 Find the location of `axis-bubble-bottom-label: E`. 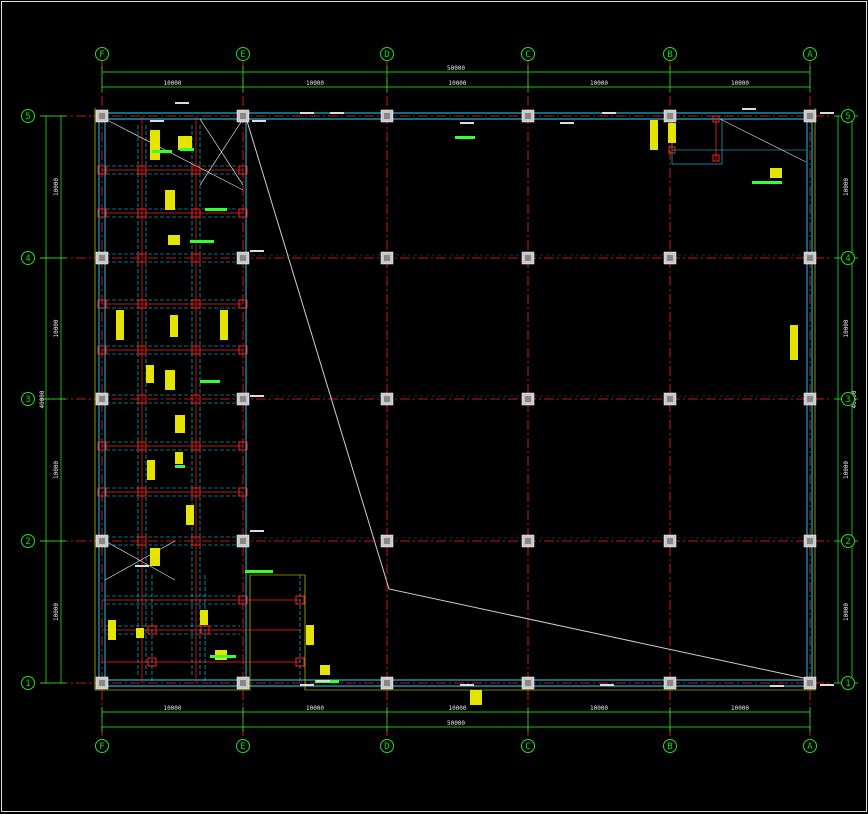

axis-bubble-bottom-label: E is located at coordinates (242, 747).